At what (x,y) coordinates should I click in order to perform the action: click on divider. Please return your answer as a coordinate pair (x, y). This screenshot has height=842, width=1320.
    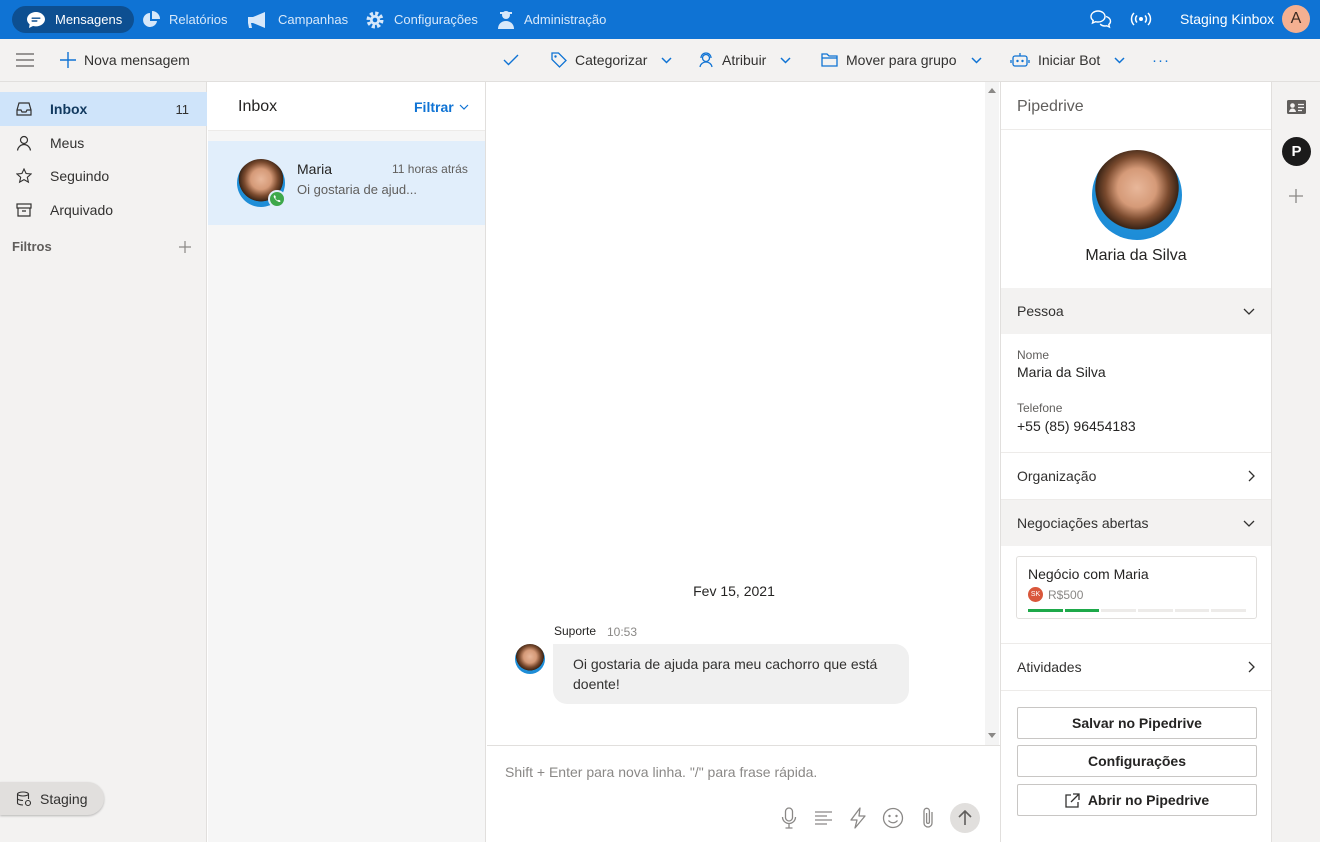
    Looking at the image, I should click on (1136, 129).